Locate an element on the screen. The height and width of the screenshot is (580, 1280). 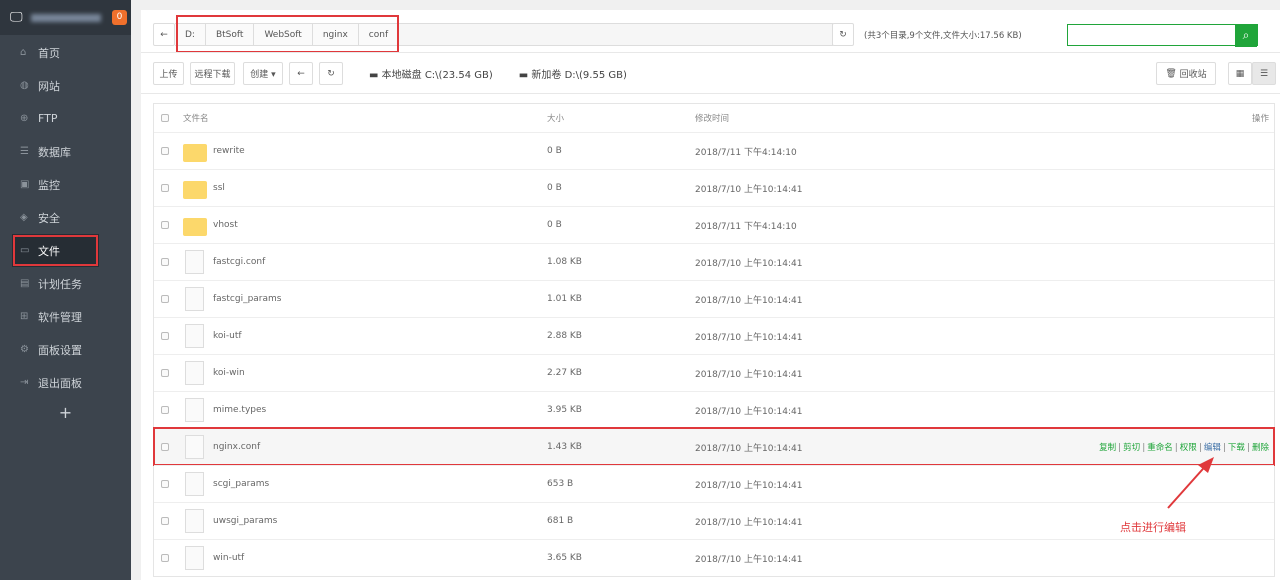
sidebar-item-label: 数据库 is located at coordinates (54, 152).